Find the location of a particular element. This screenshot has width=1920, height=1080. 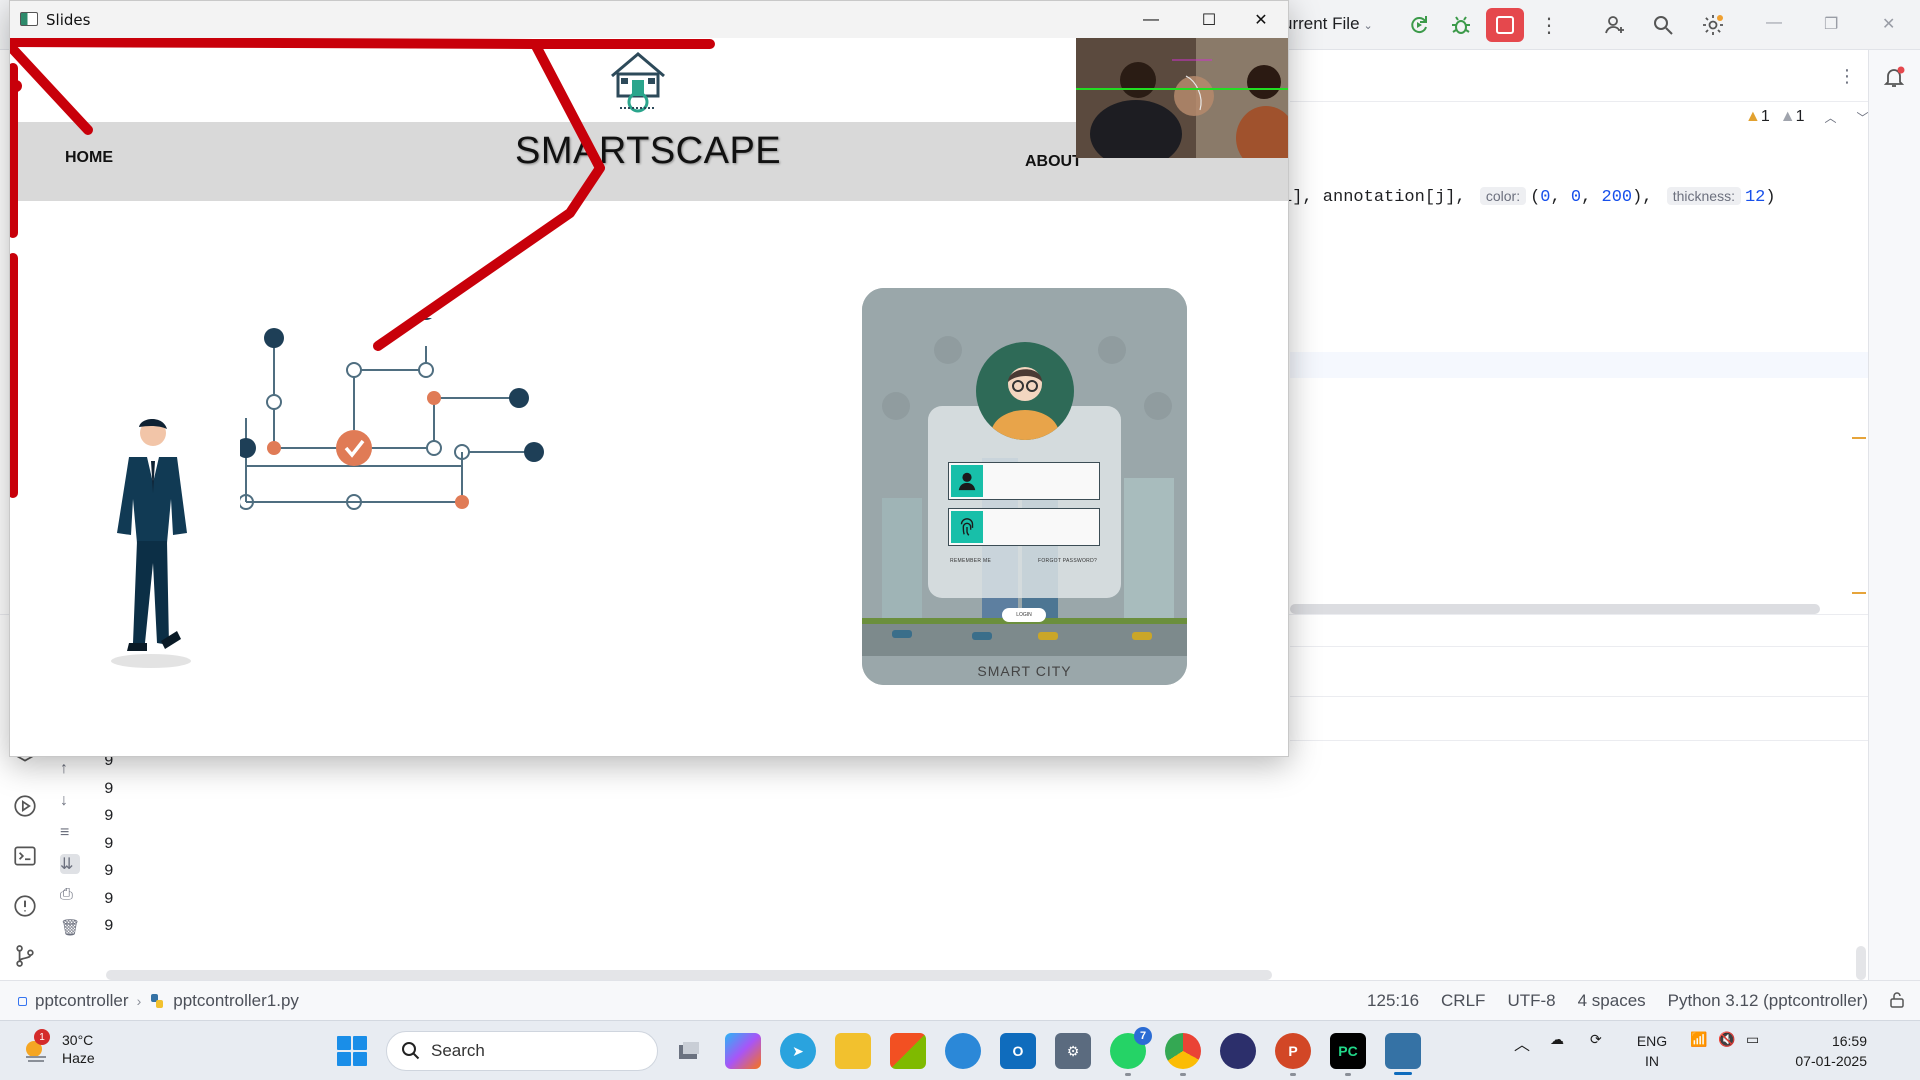

right-tool-strip is located at coordinates (1894, 515).